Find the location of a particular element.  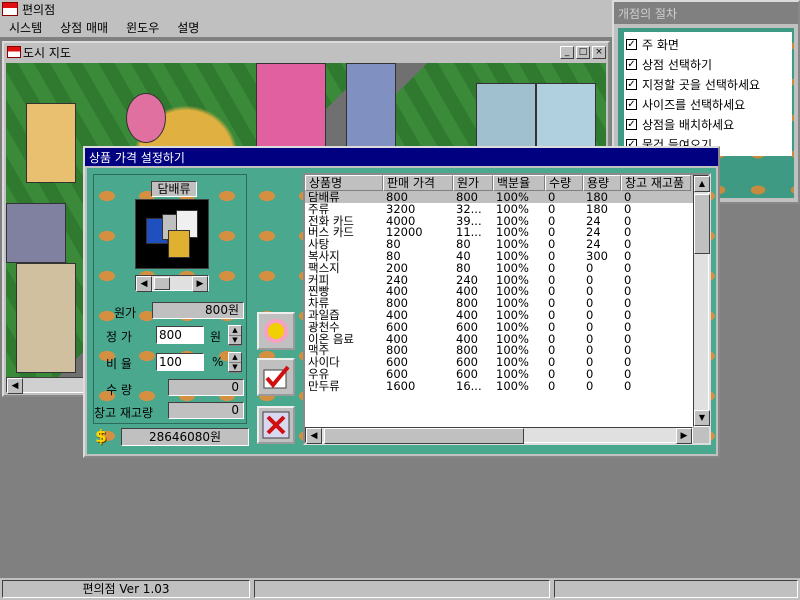

menu-system: 시스템 is located at coordinates (25, 27).